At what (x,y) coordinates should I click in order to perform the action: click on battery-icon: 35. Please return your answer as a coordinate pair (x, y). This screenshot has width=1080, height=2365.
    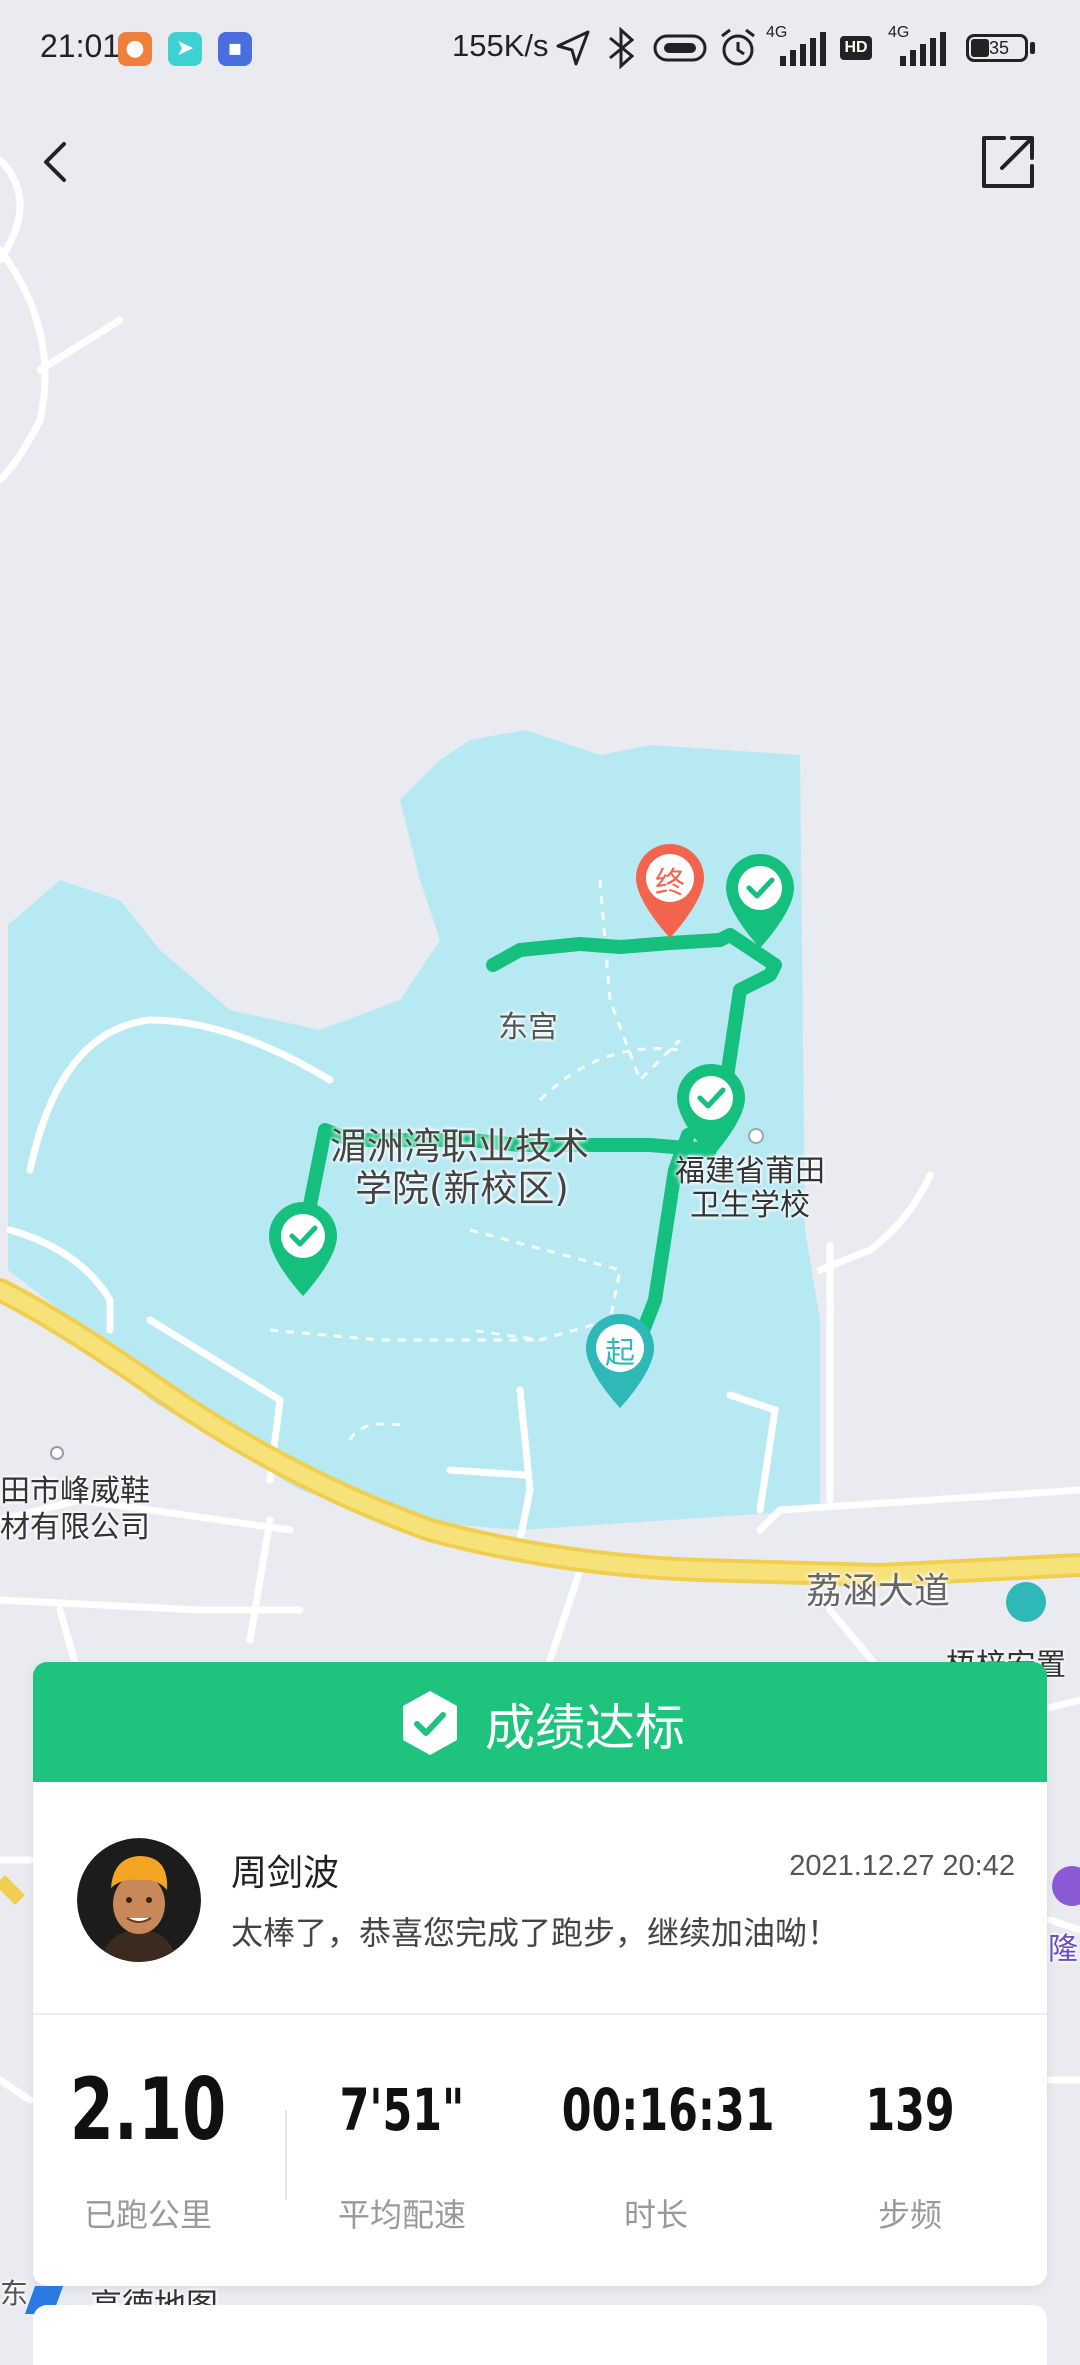
    Looking at the image, I should click on (997, 48).